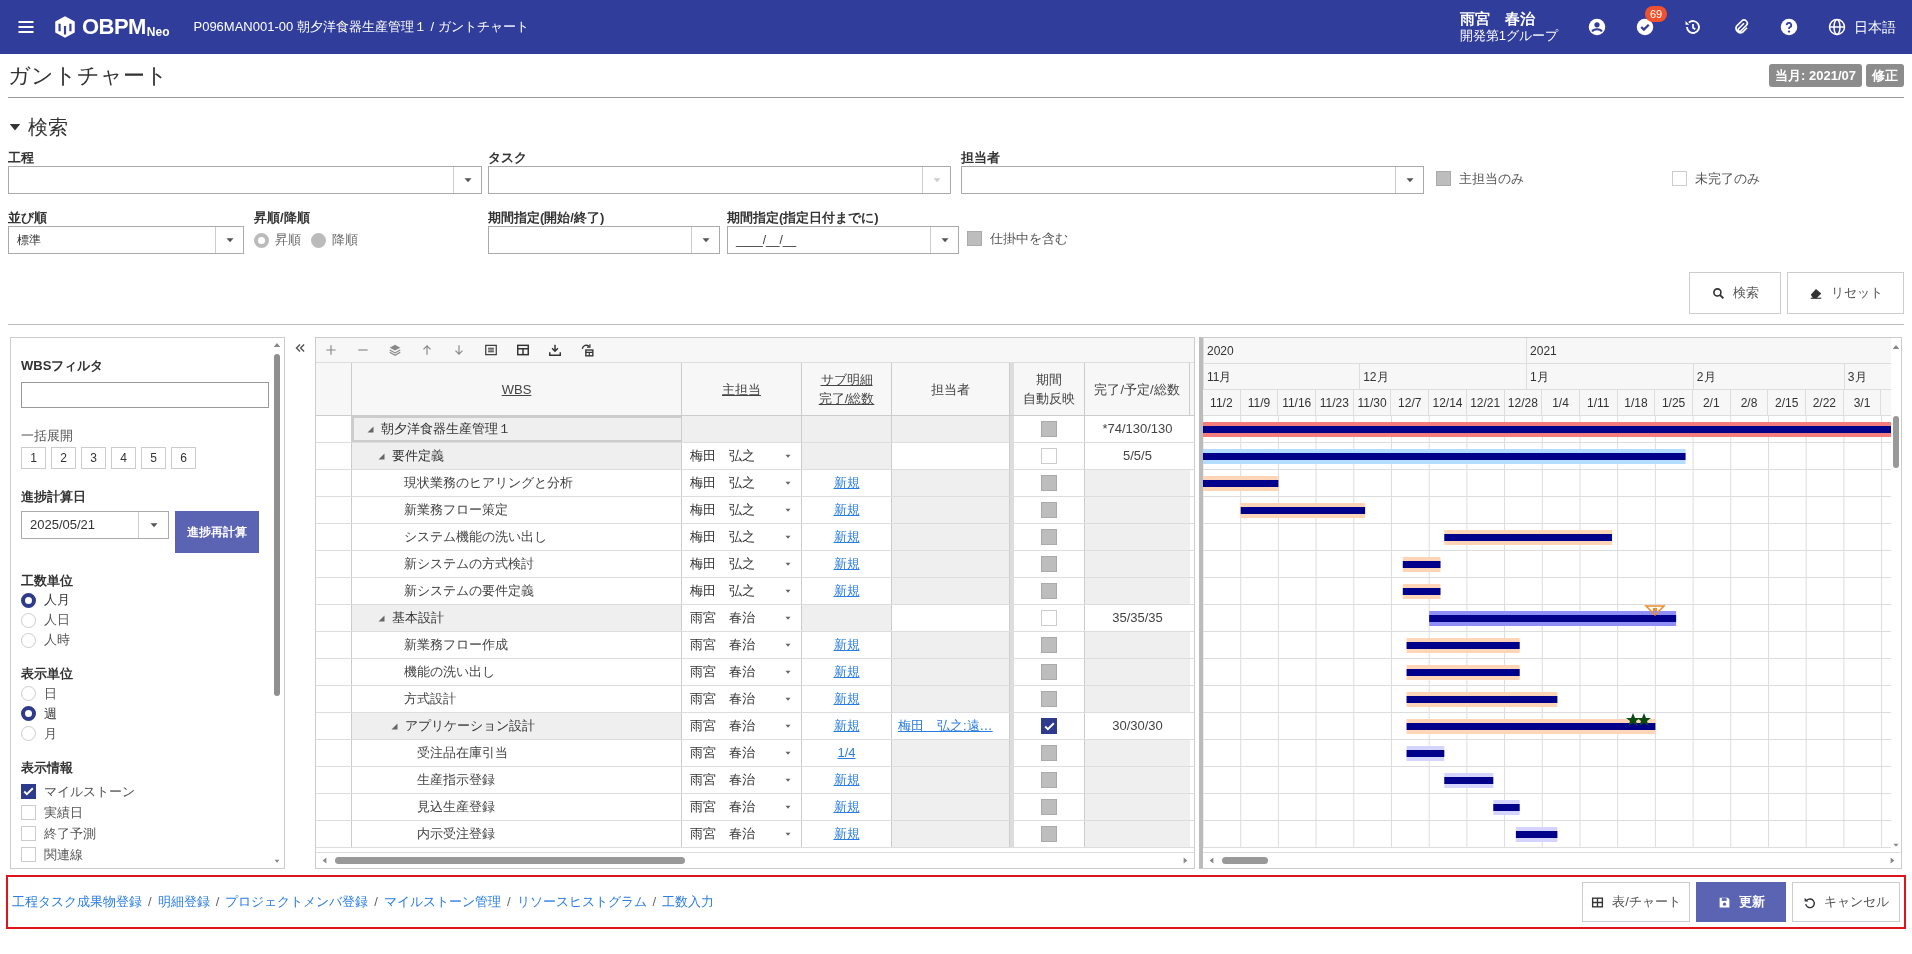 The image size is (1912, 954). What do you see at coordinates (300, 348) in the screenshot?
I see `collapse-icon` at bounding box center [300, 348].